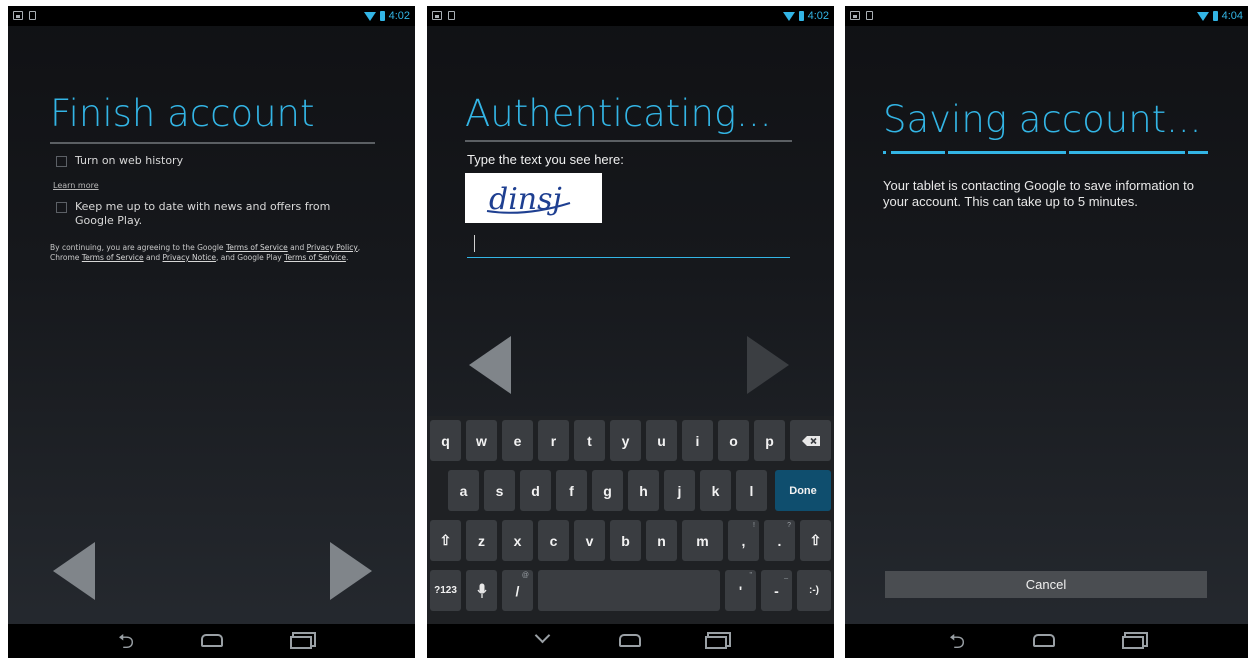  What do you see at coordinates (754, 525) in the screenshot?
I see `key-comma-hint: !` at bounding box center [754, 525].